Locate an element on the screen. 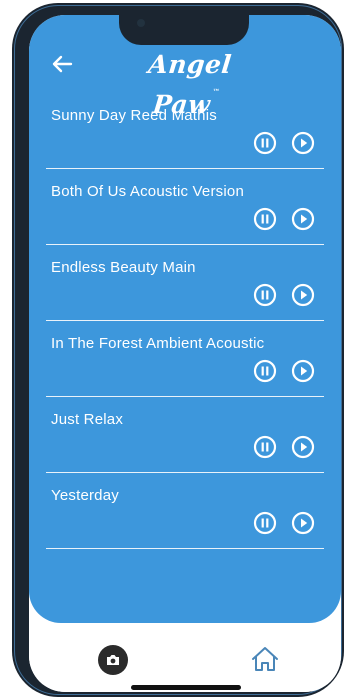 Image resolution: width=352 pixels, height=698 pixels. track-title: Sunny Day Reed Mathis is located at coordinates (134, 115).